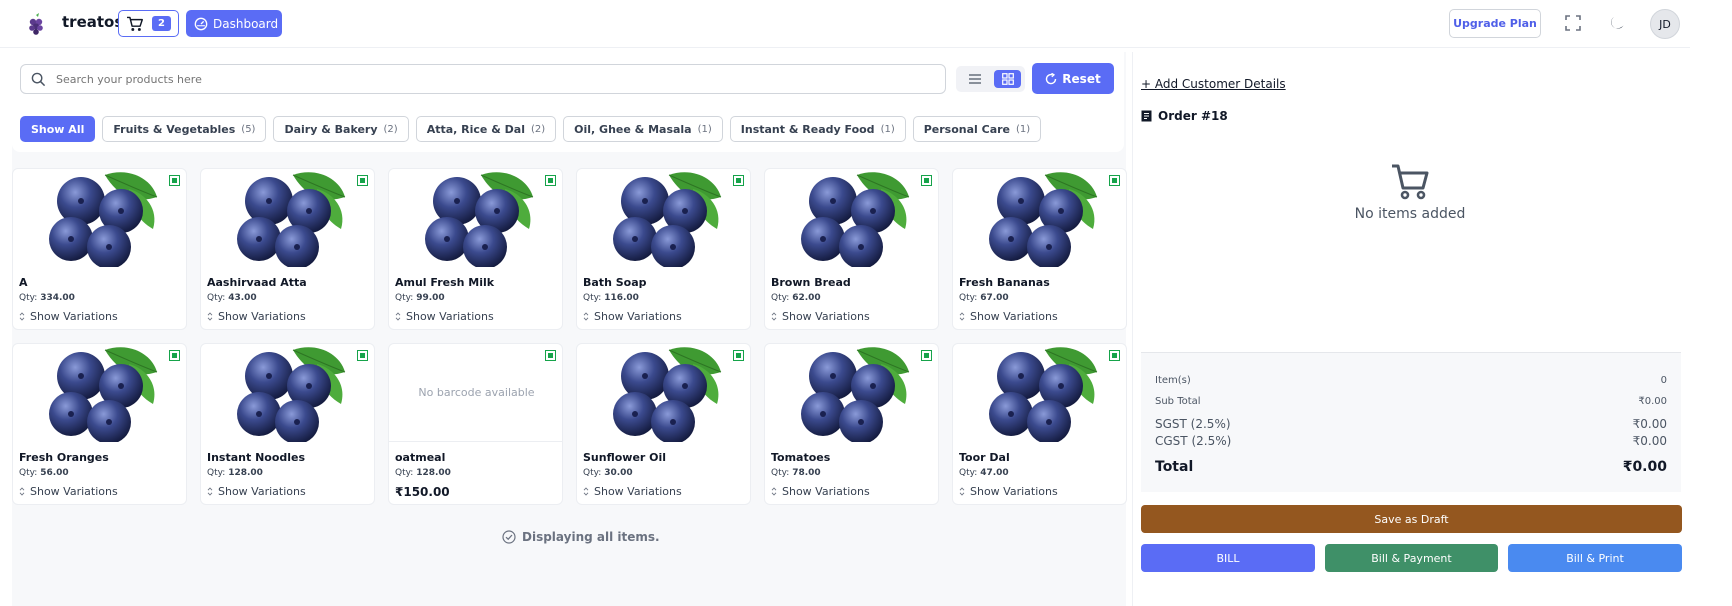  Describe the element at coordinates (806, 473) in the screenshot. I see `qty-value: 78.00` at that location.